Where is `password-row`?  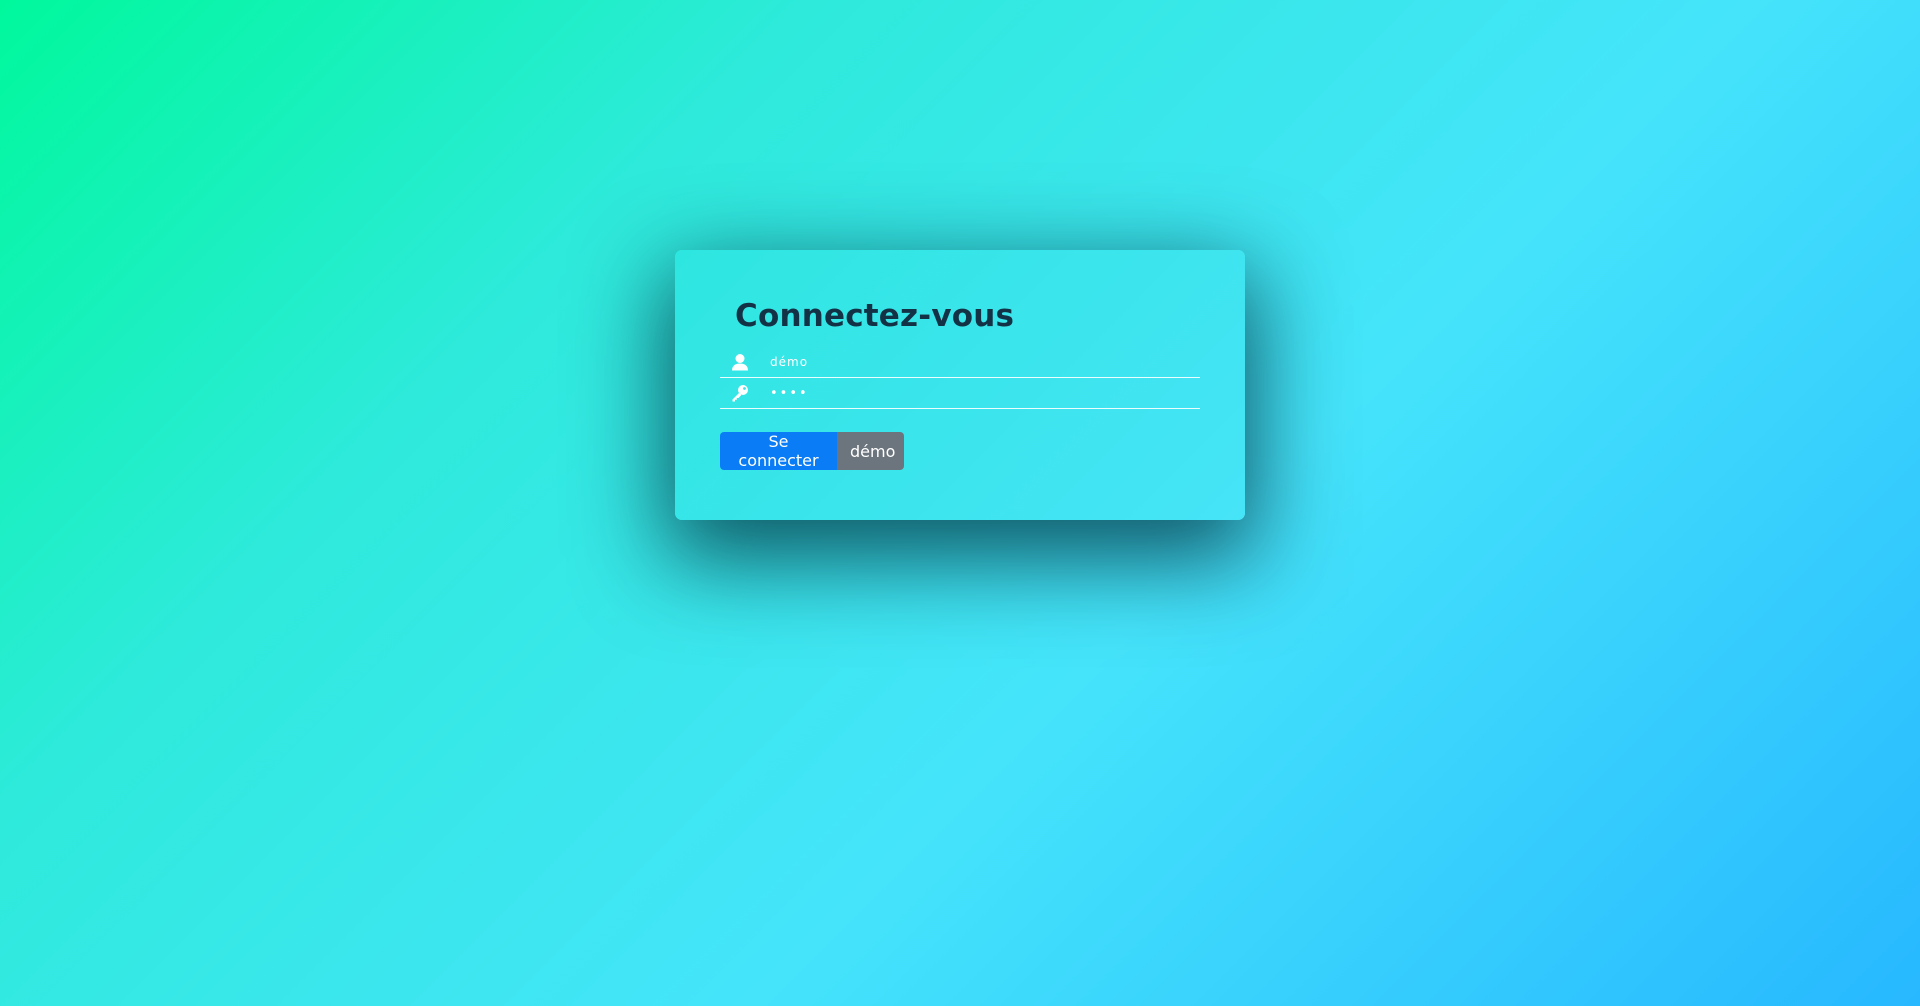 password-row is located at coordinates (960, 393).